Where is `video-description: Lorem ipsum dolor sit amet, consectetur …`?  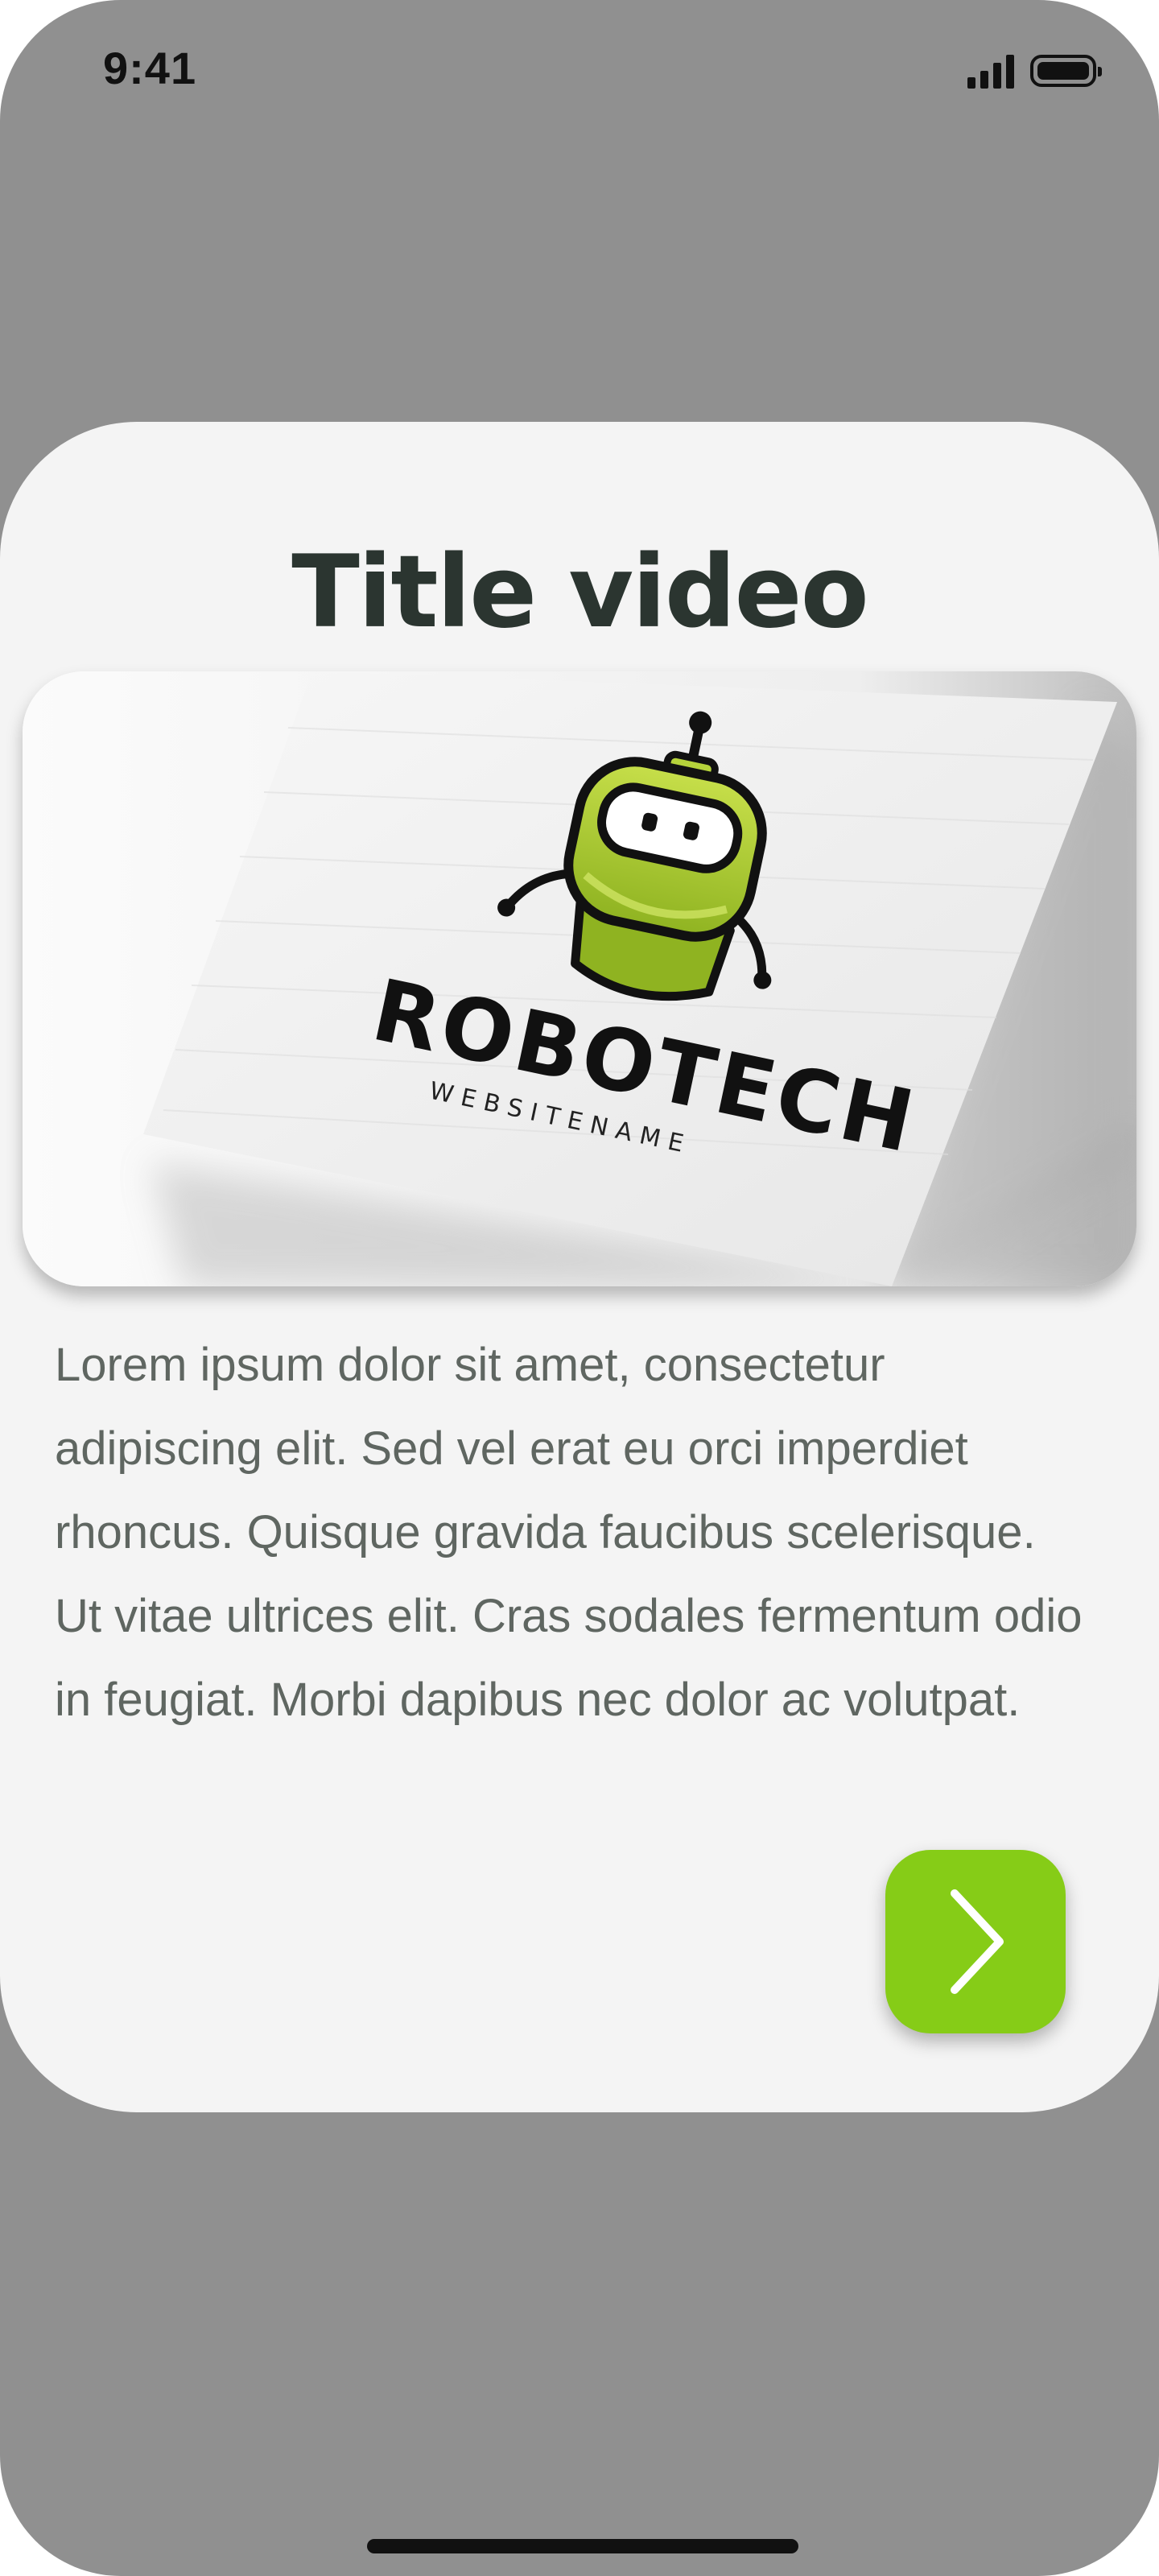
video-description: Lorem ipsum dolor sit amet, consectetur … is located at coordinates (569, 1532).